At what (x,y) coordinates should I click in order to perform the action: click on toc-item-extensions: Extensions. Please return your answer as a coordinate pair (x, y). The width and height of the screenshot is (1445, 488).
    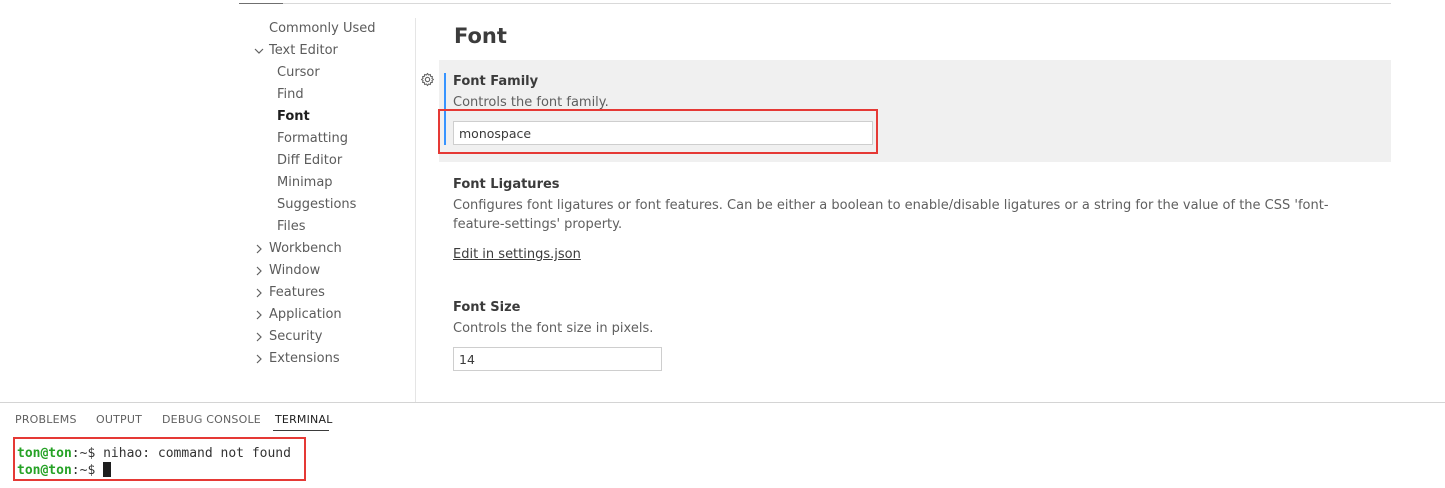
    Looking at the image, I should click on (304, 359).